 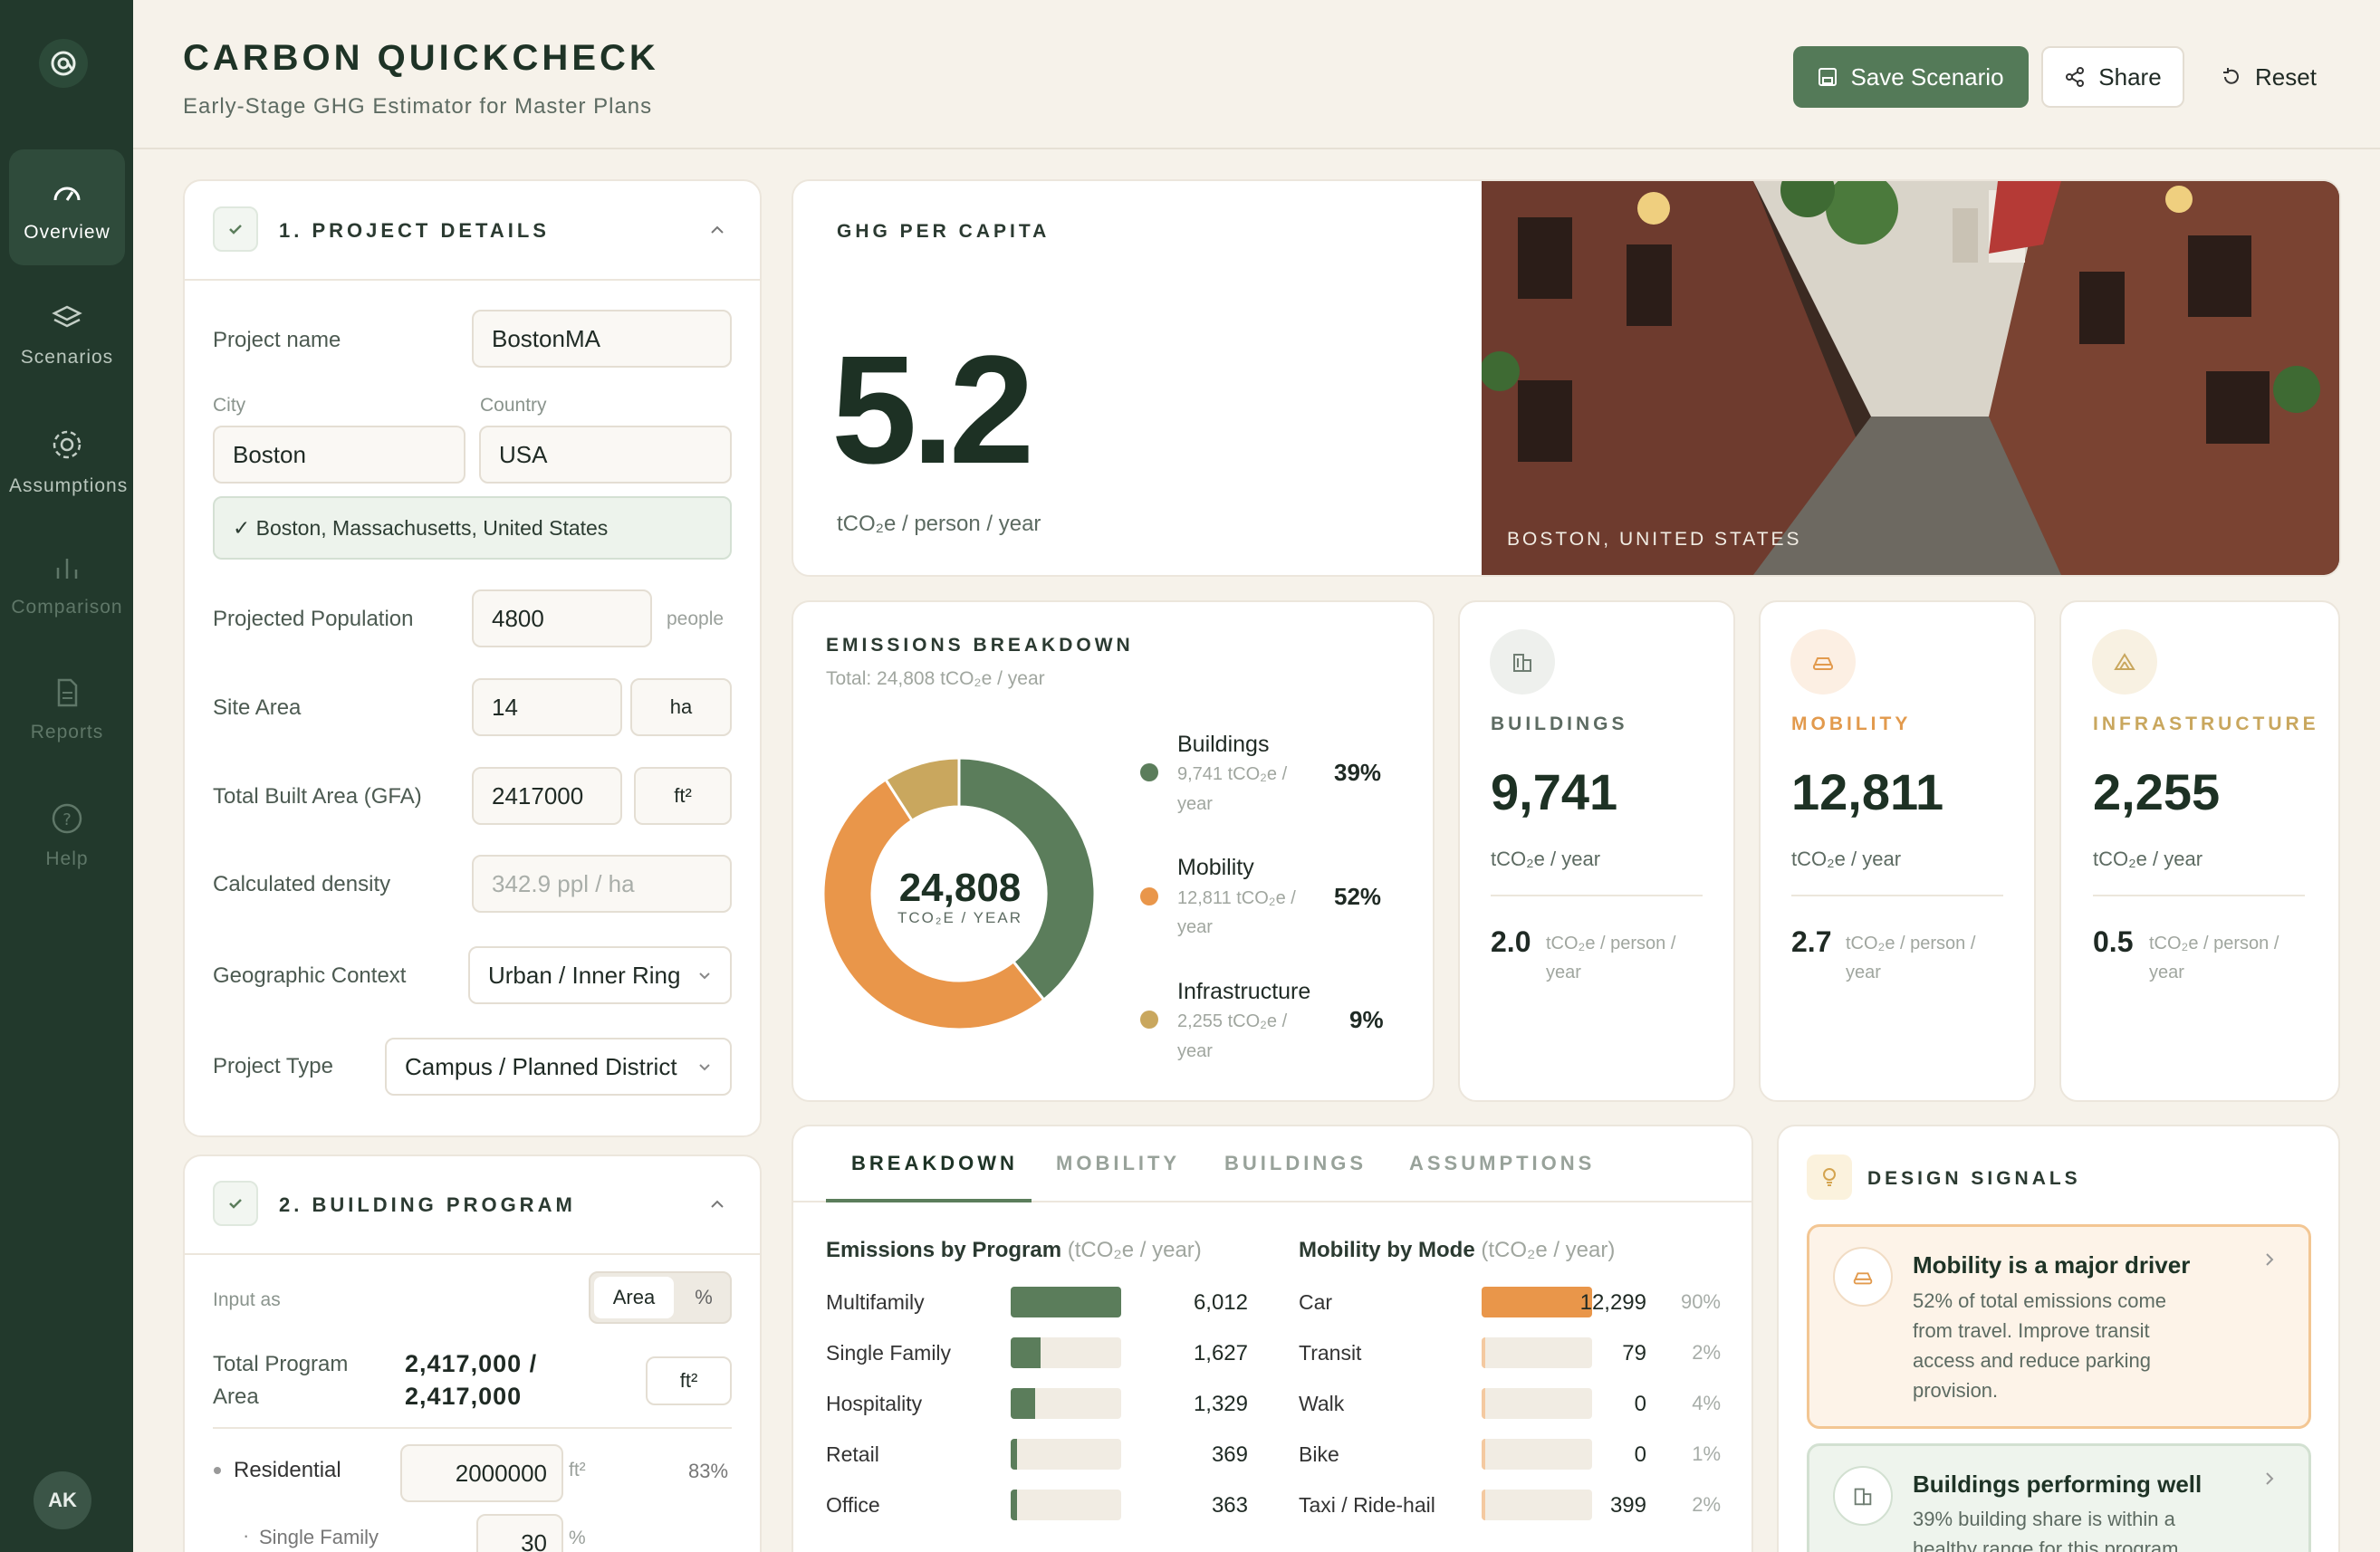 What do you see at coordinates (1863, 1277) in the screenshot?
I see `car-icon` at bounding box center [1863, 1277].